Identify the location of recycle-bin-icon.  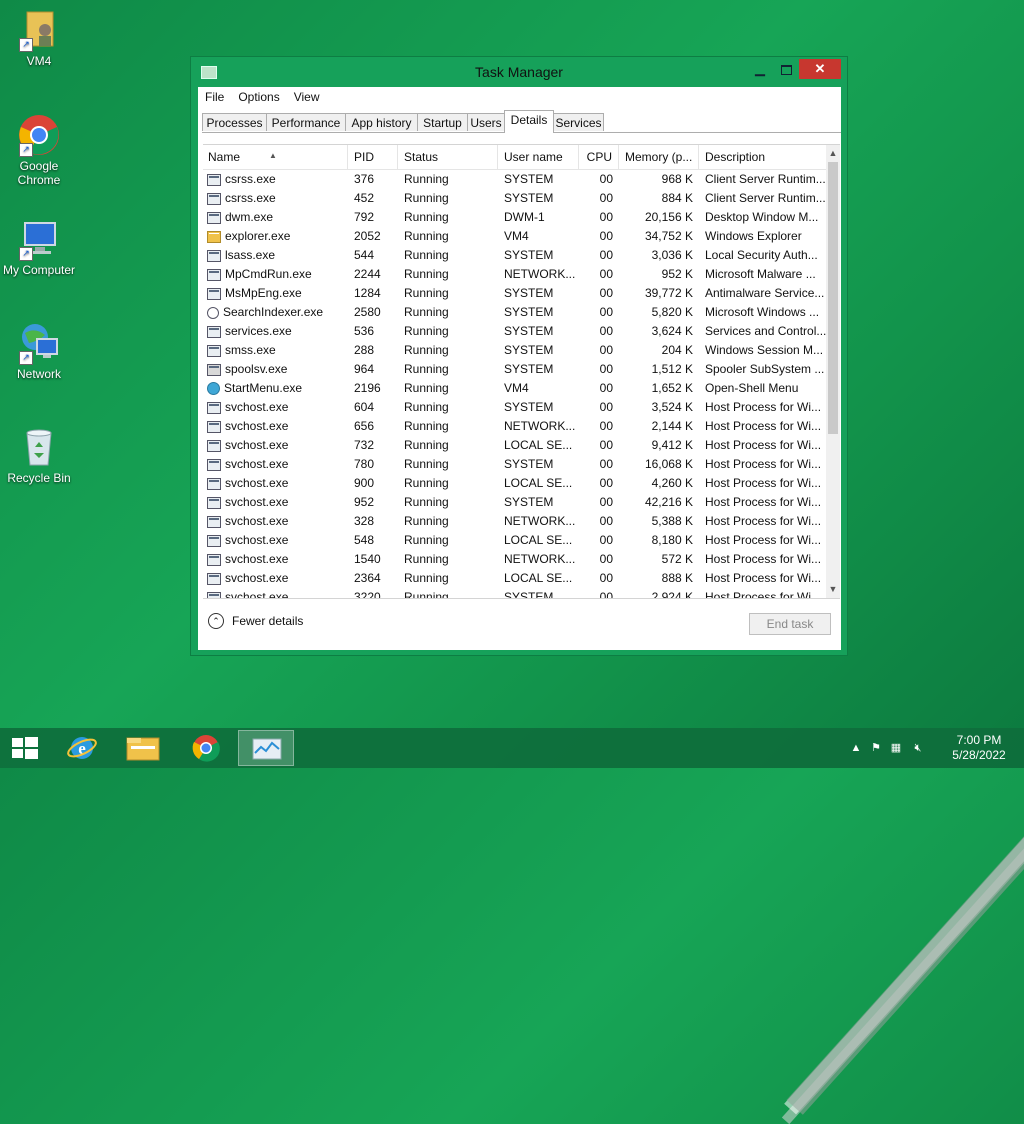
(39, 447).